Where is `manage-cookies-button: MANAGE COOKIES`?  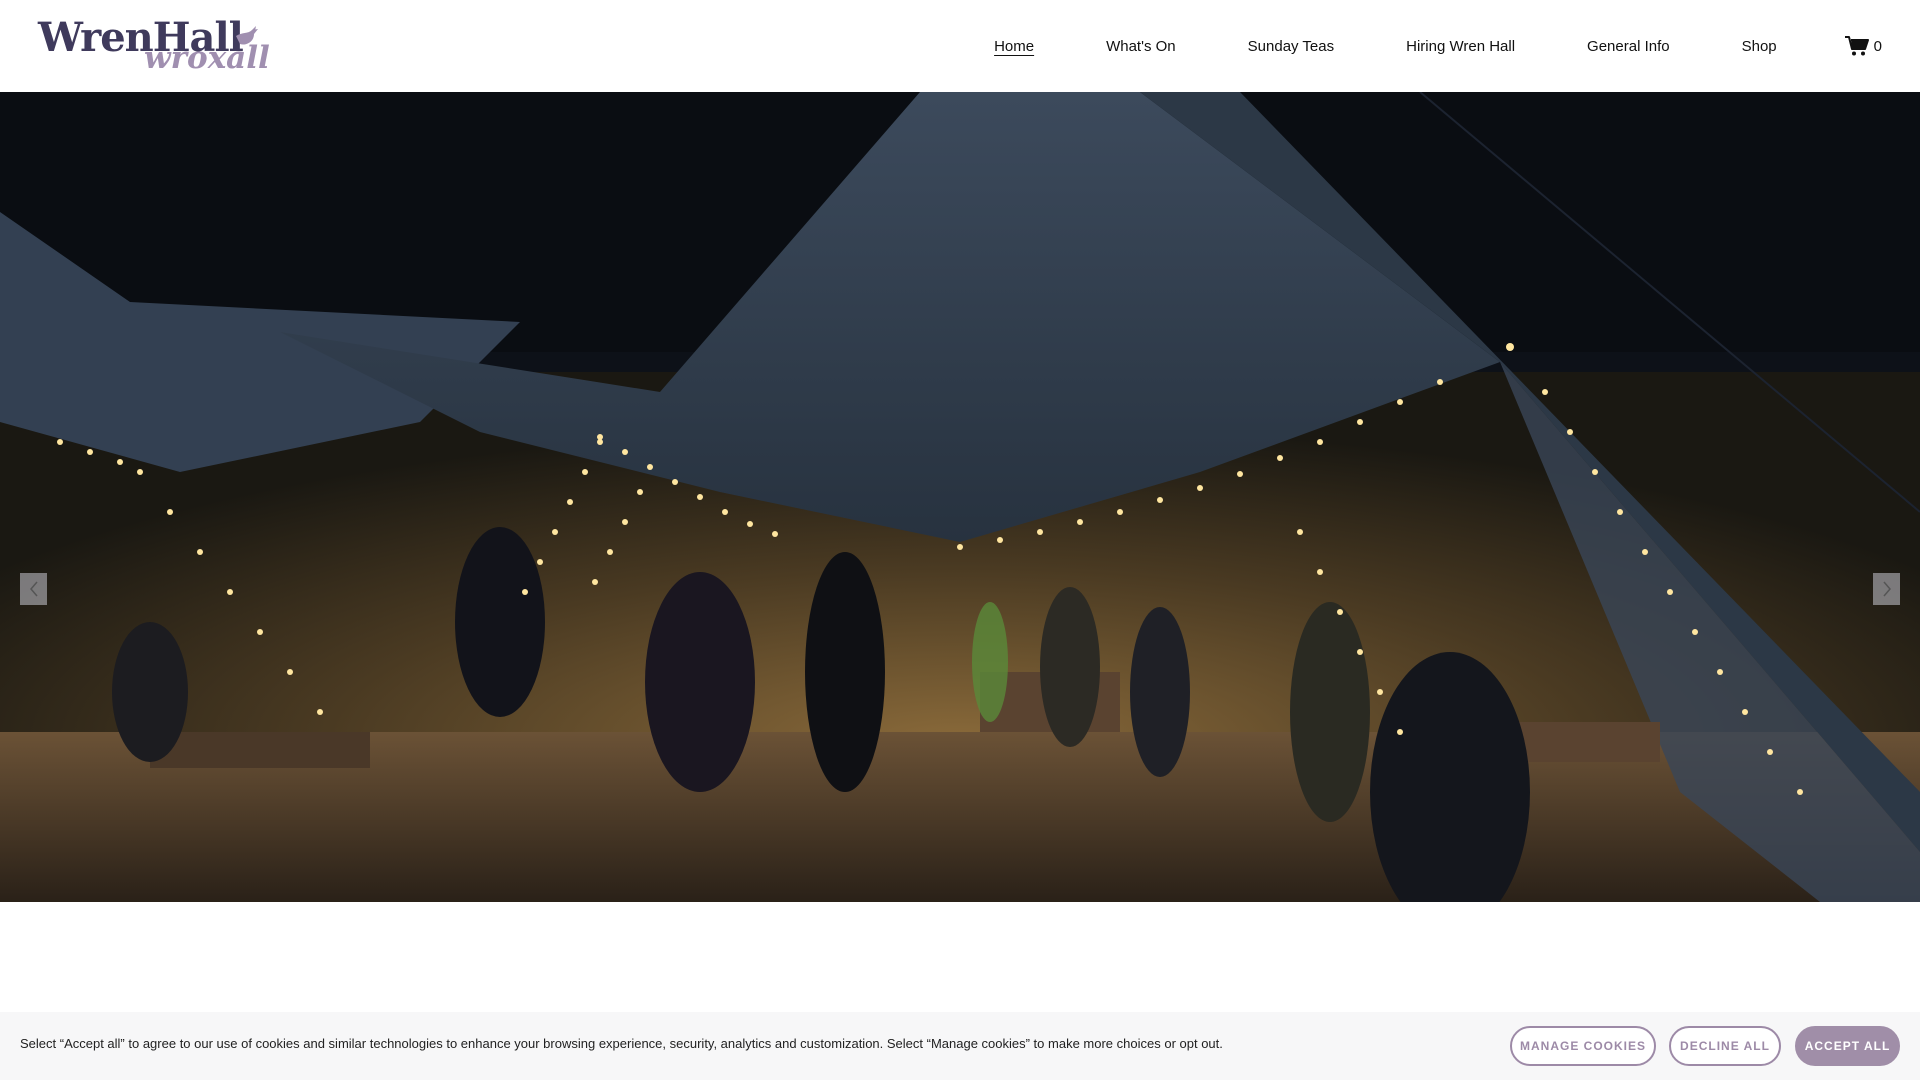 manage-cookies-button: MANAGE COOKIES is located at coordinates (1583, 1046).